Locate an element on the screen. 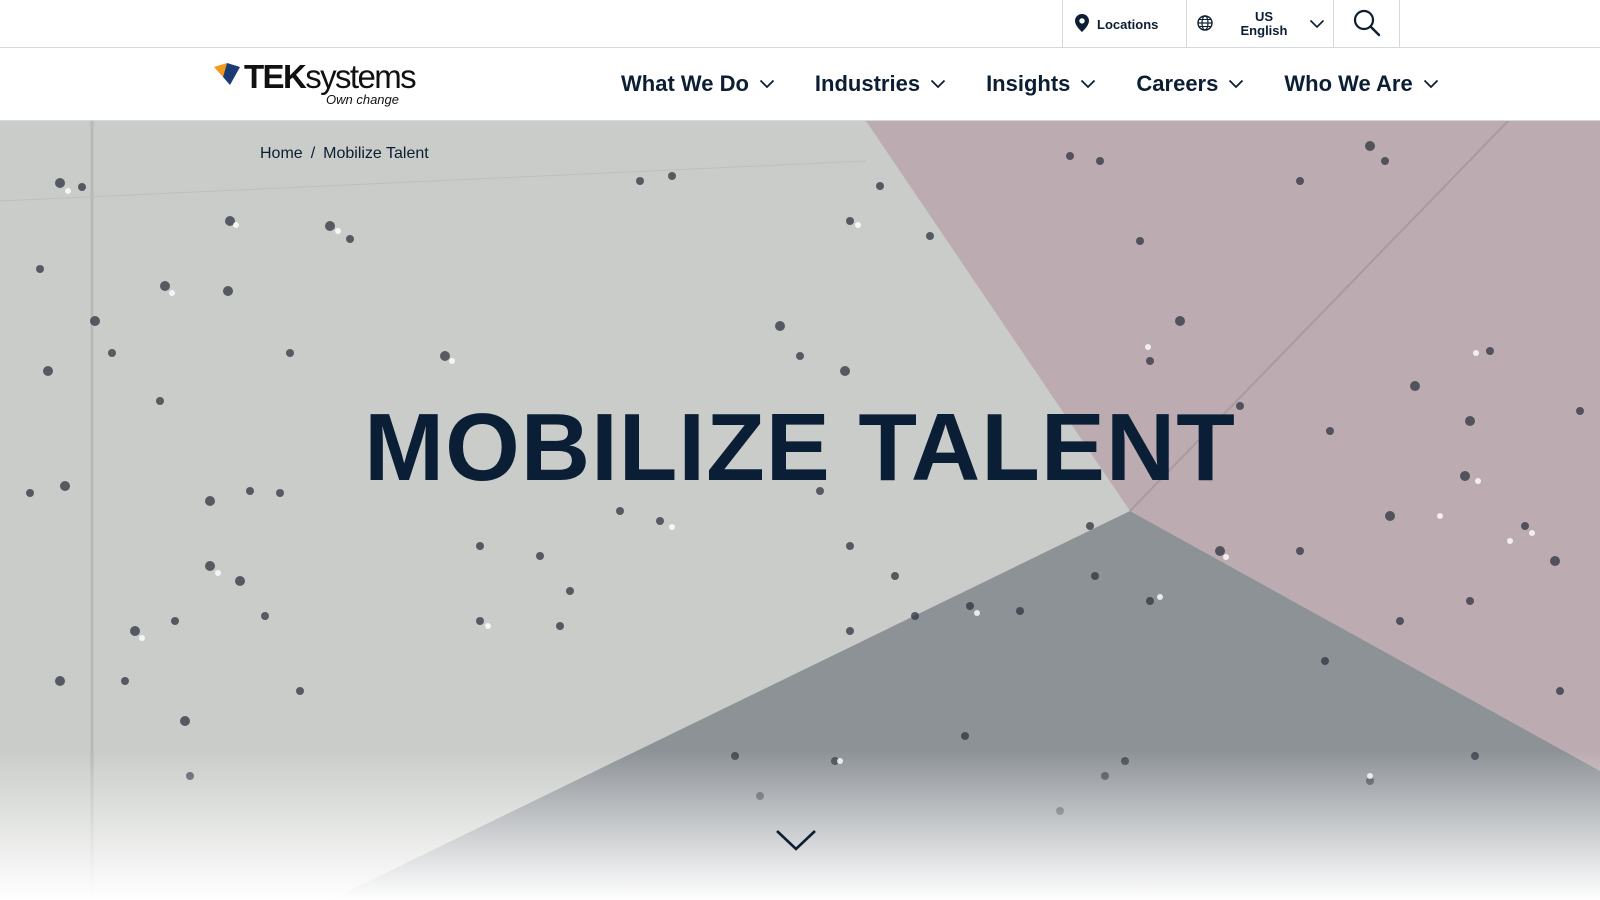 The height and width of the screenshot is (900, 1600). search-icon is located at coordinates (1367, 24).